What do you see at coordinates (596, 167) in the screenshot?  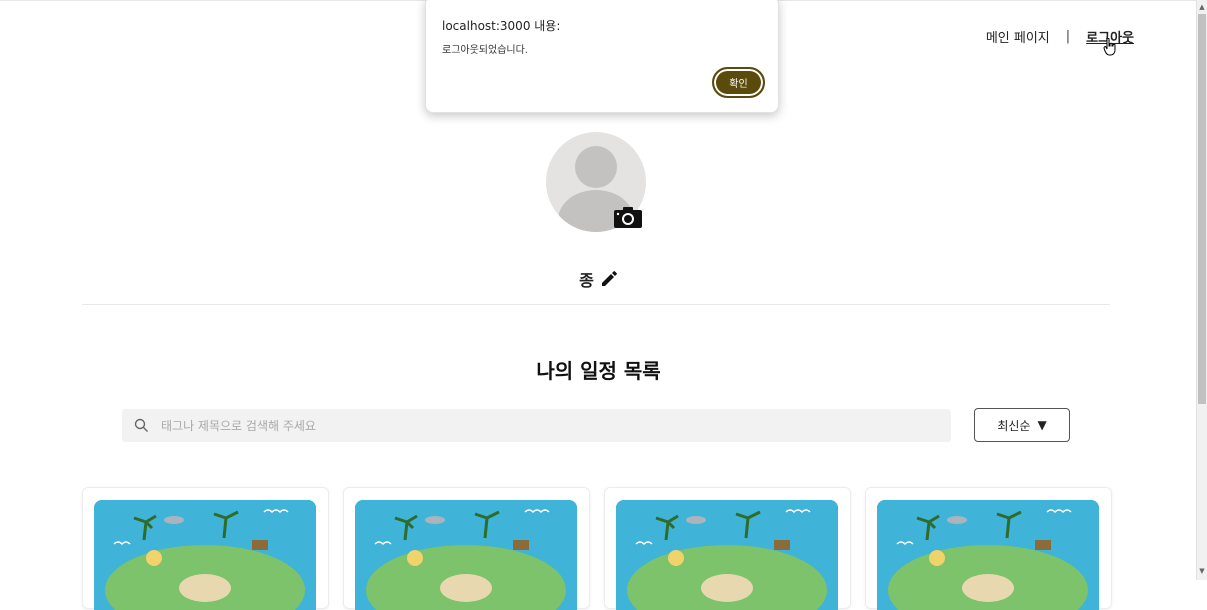 I see `avatar-head` at bounding box center [596, 167].